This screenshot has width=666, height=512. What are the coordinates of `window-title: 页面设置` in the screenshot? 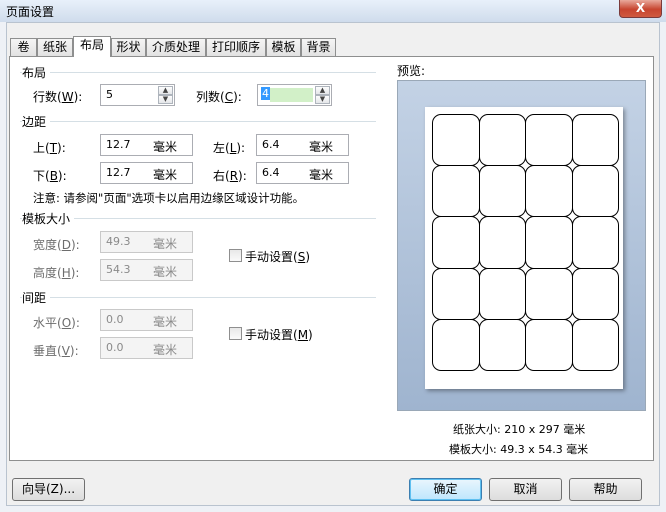 It's located at (30, 12).